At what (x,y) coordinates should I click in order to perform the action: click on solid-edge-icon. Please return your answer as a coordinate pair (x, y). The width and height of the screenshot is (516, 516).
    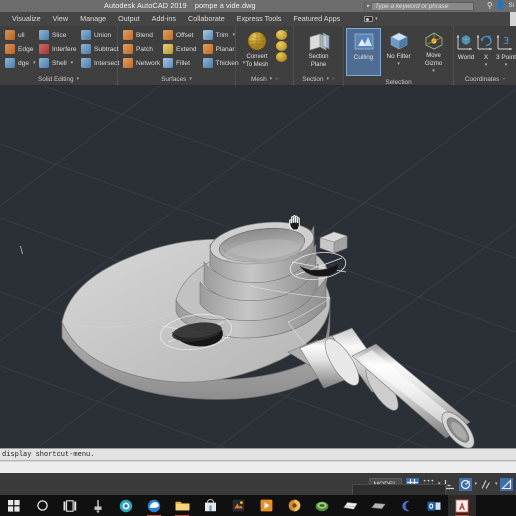
    Looking at the image, I should click on (10, 49).